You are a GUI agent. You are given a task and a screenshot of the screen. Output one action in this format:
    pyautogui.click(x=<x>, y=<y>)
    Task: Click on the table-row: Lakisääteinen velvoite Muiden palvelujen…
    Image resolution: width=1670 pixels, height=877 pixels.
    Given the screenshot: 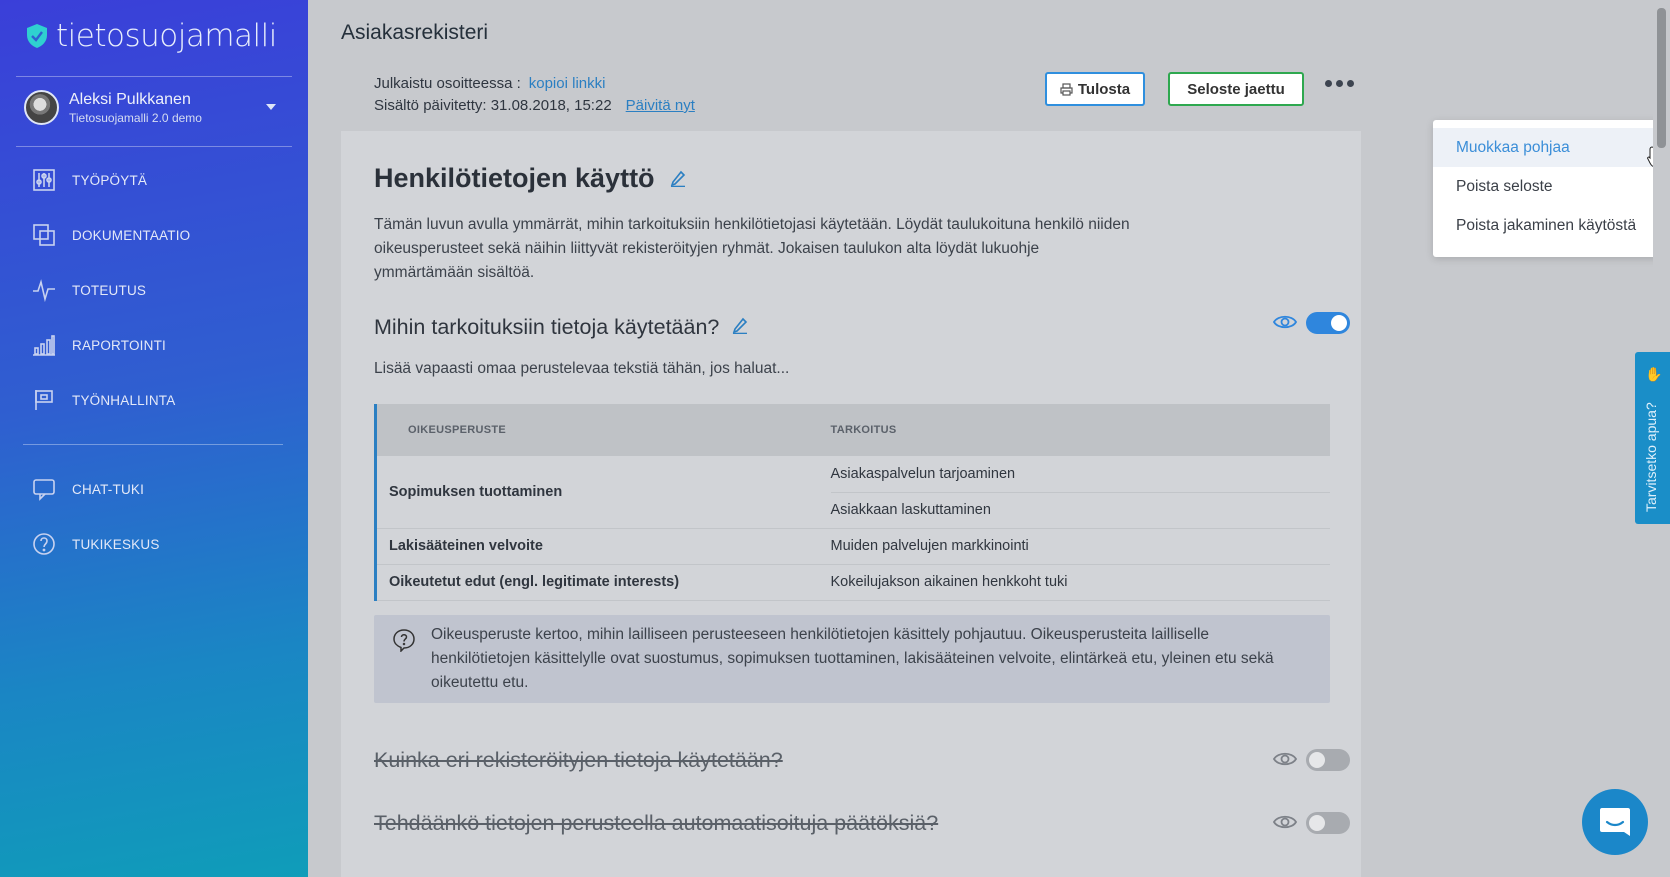 What is the action you would take?
    pyautogui.click(x=852, y=546)
    